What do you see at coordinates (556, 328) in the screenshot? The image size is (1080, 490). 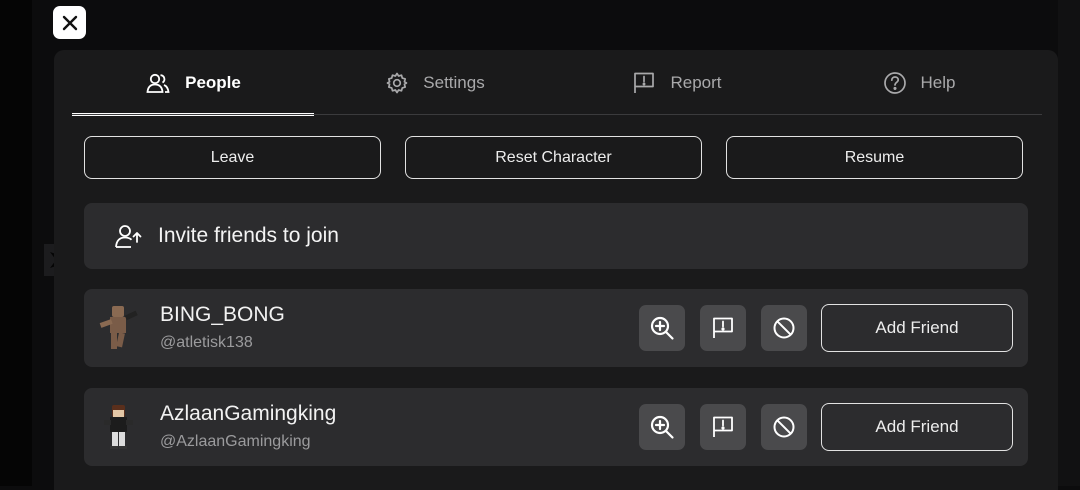 I see `player-row: BING_BONG @atletisk138 Add Friend` at bounding box center [556, 328].